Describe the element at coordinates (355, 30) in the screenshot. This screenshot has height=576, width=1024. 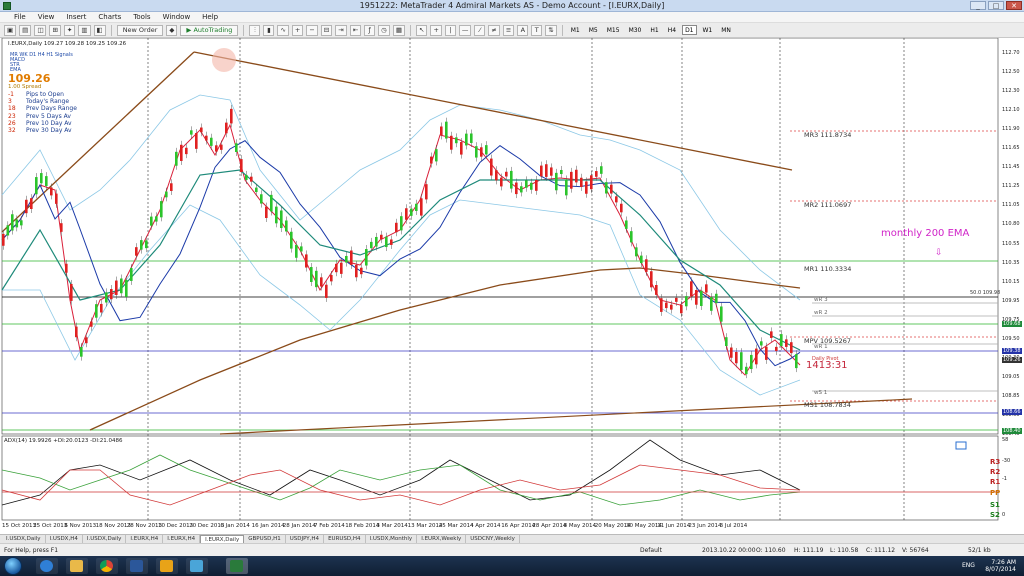
I see `chart-shift-icon: ⇤` at that location.